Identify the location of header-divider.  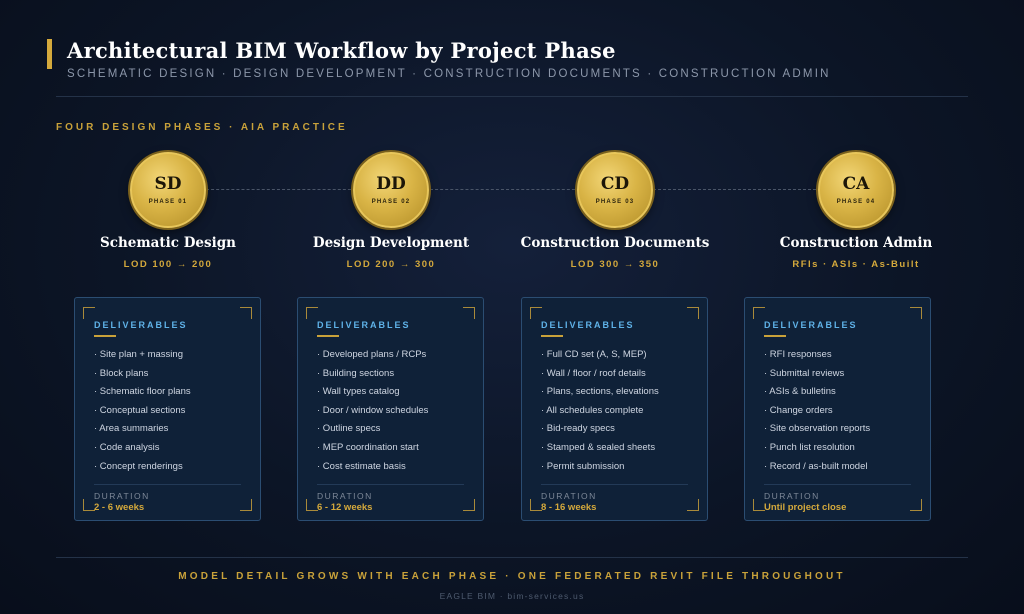
(512, 96).